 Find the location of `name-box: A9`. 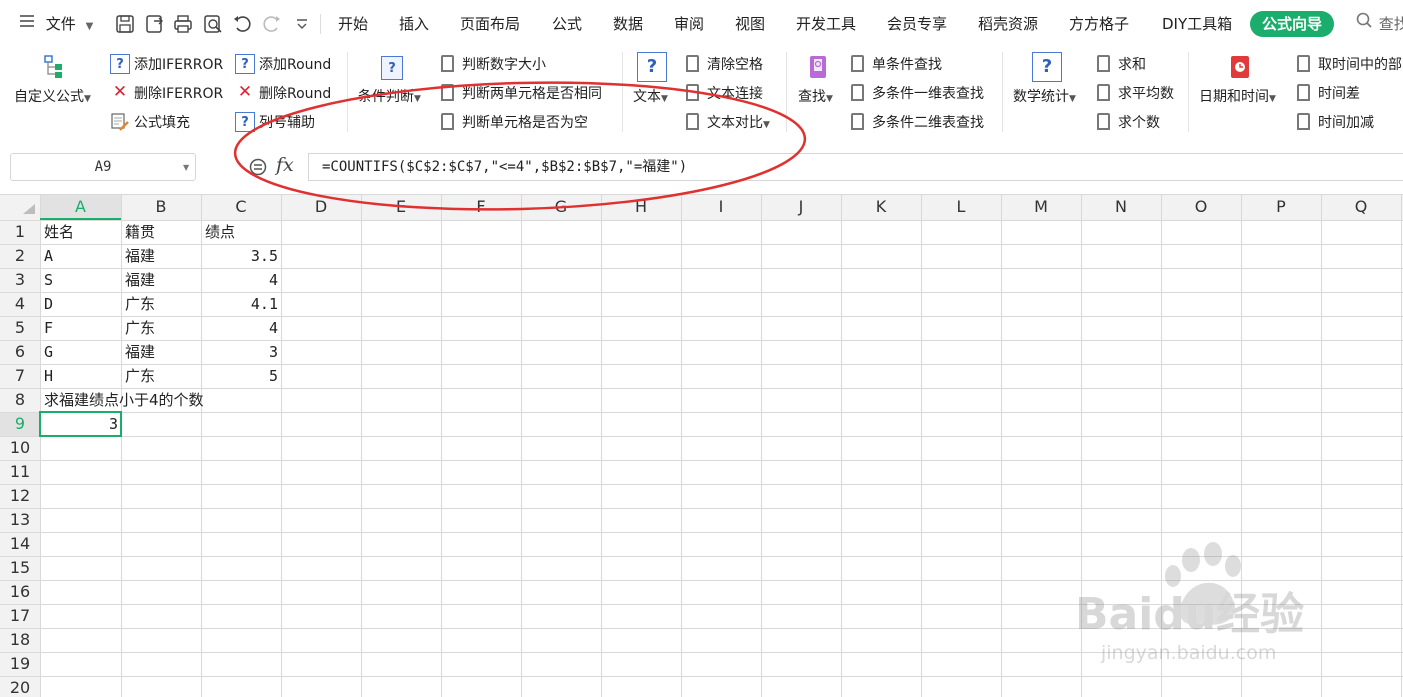

name-box: A9 is located at coordinates (103, 167).